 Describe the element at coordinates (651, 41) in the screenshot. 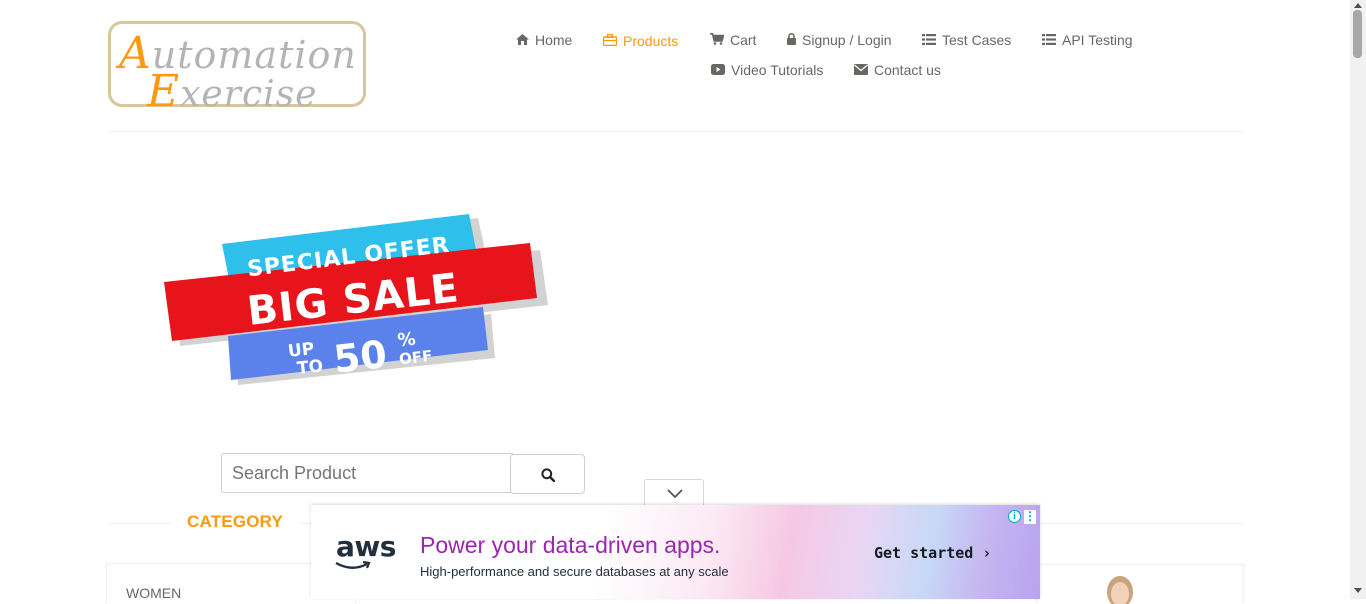

I see `nav-products-label: Products` at that location.